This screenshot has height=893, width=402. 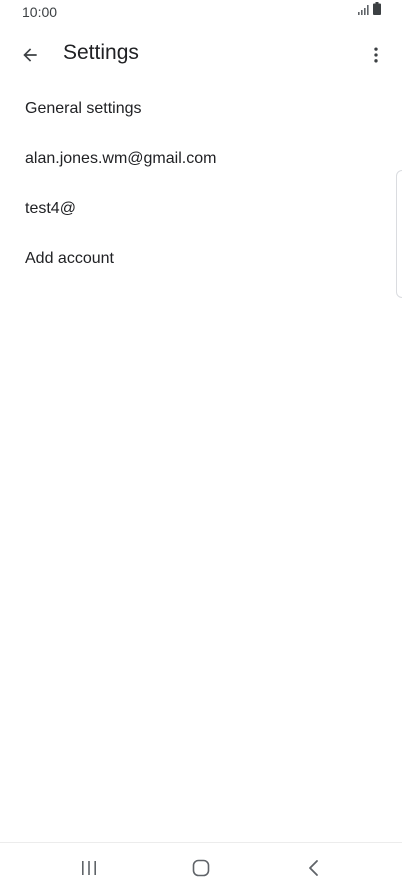 I want to click on status-icons, so click(x=369, y=11).